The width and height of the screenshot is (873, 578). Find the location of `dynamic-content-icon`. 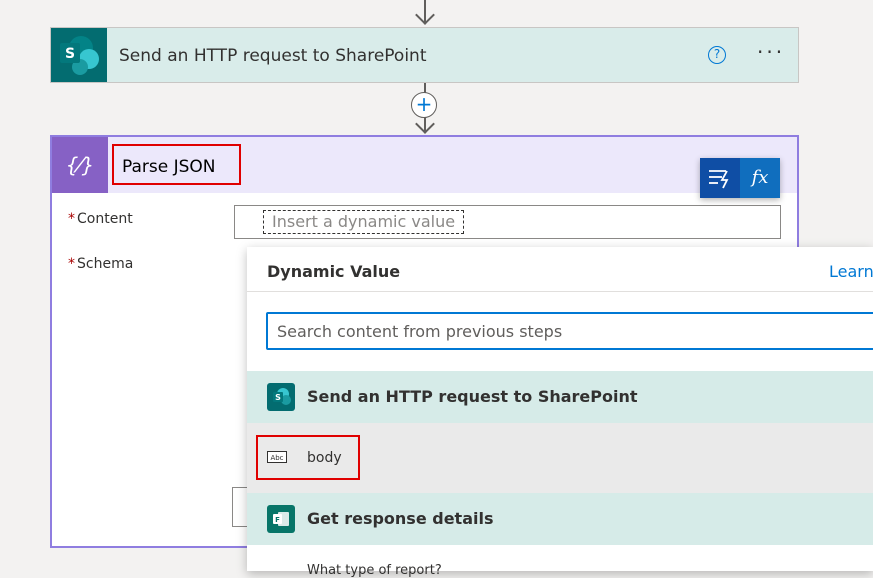

dynamic-content-icon is located at coordinates (720, 178).